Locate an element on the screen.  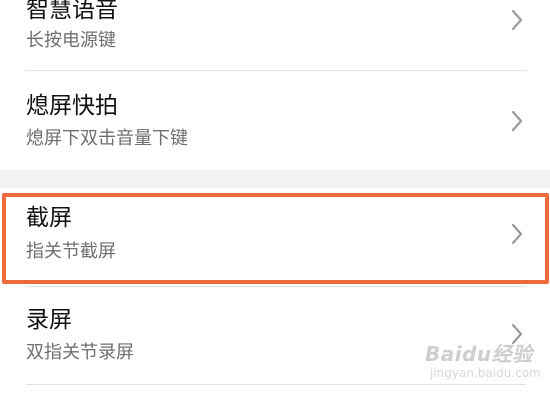
settings-item-title: 截屏 is located at coordinates (49, 218).